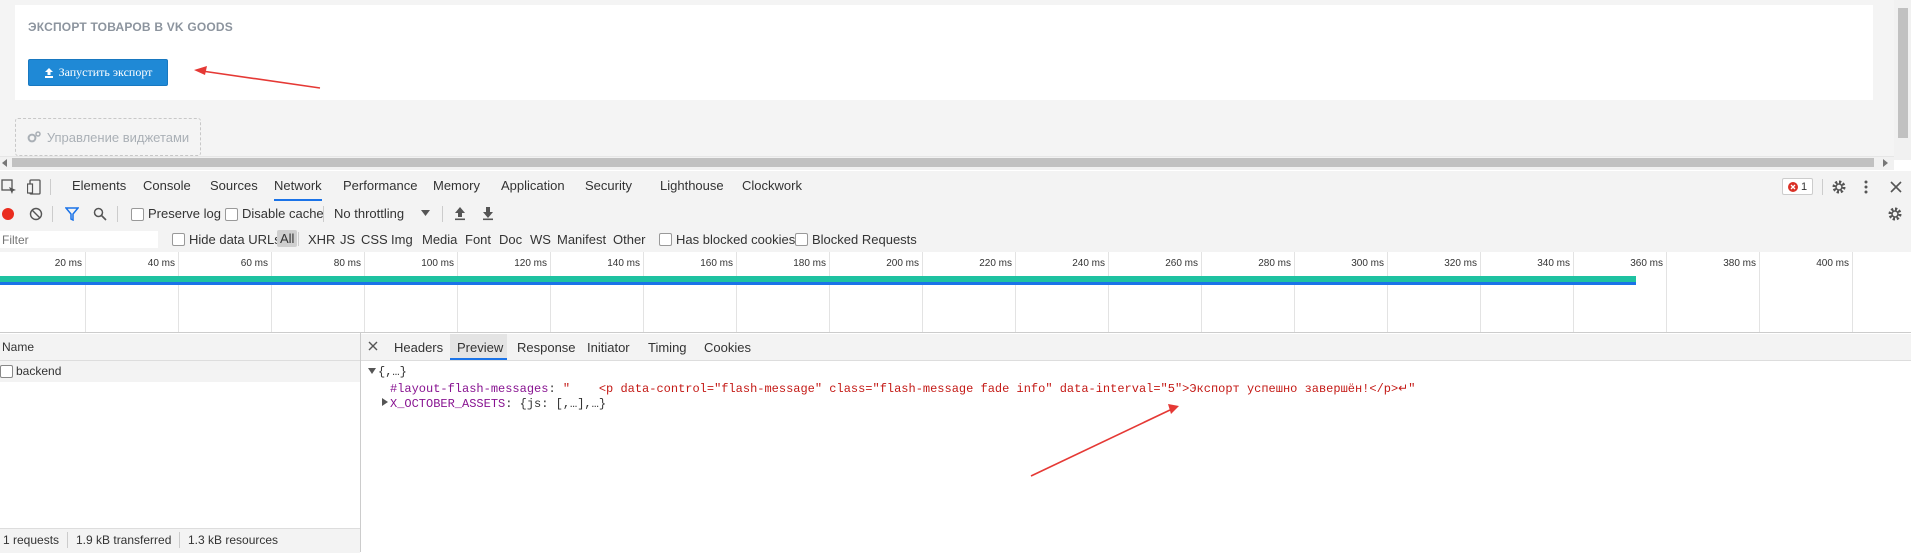 The image size is (1911, 553). What do you see at coordinates (1896, 187) in the screenshot?
I see `close-devtools-icon` at bounding box center [1896, 187].